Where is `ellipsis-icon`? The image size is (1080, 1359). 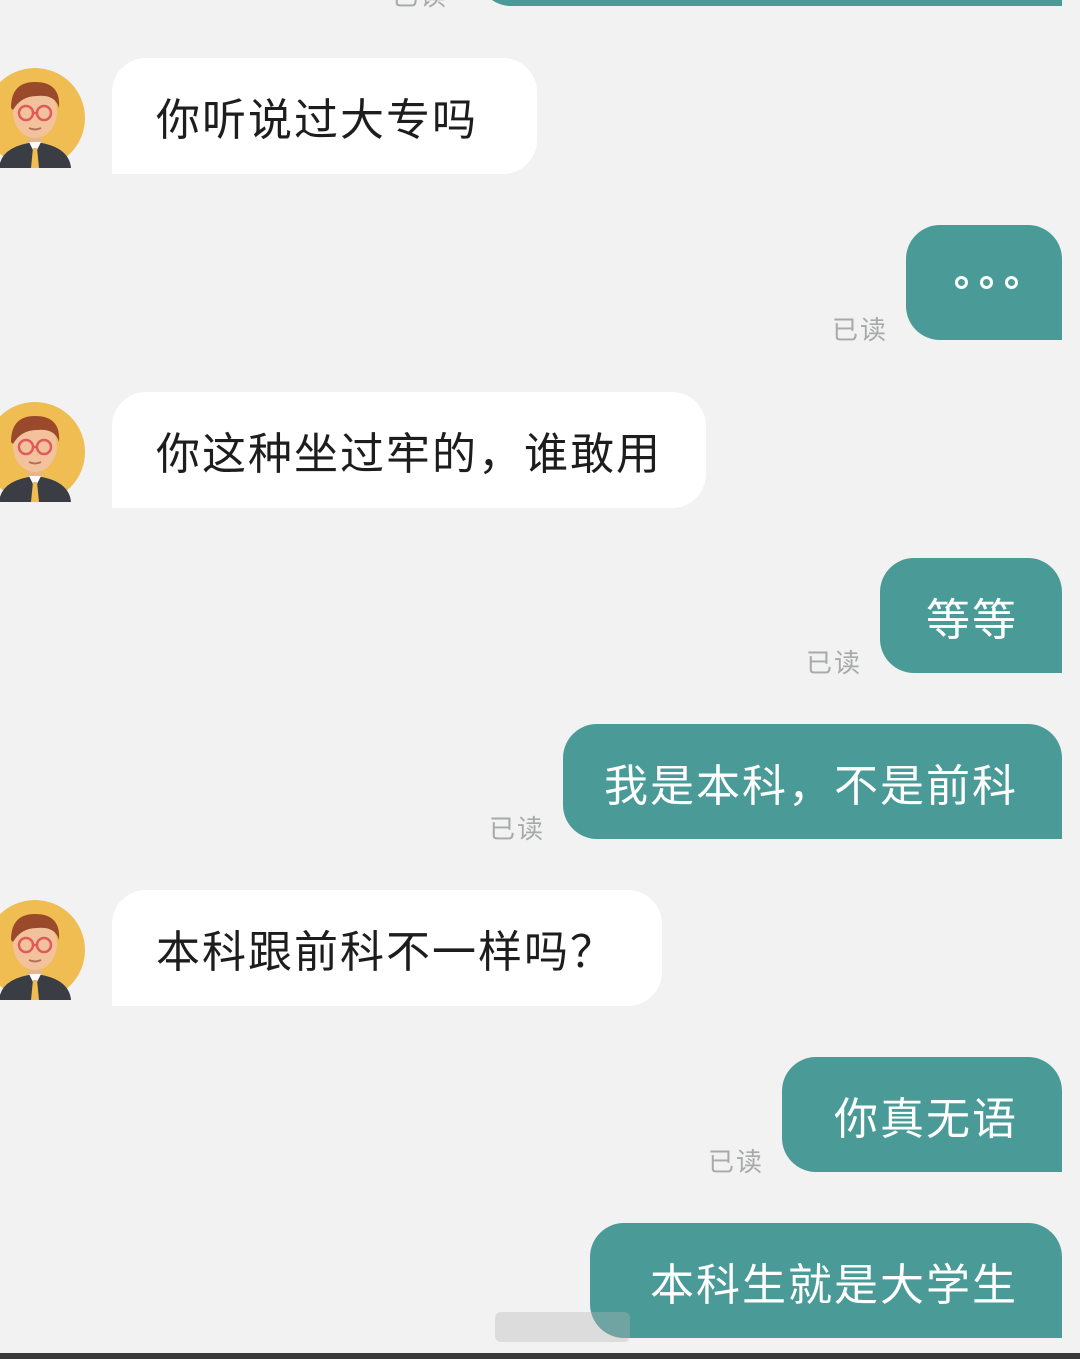
ellipsis-icon is located at coordinates (986, 282).